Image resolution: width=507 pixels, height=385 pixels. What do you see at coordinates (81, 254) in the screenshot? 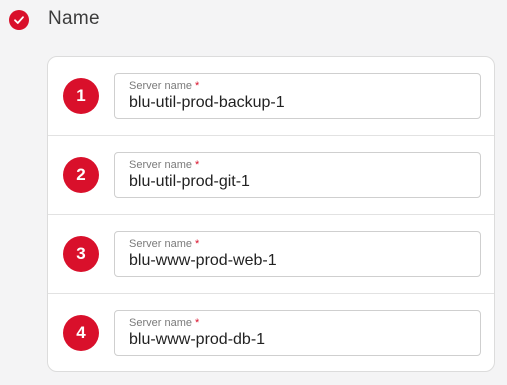
I see `server-number-badge: 3` at bounding box center [81, 254].